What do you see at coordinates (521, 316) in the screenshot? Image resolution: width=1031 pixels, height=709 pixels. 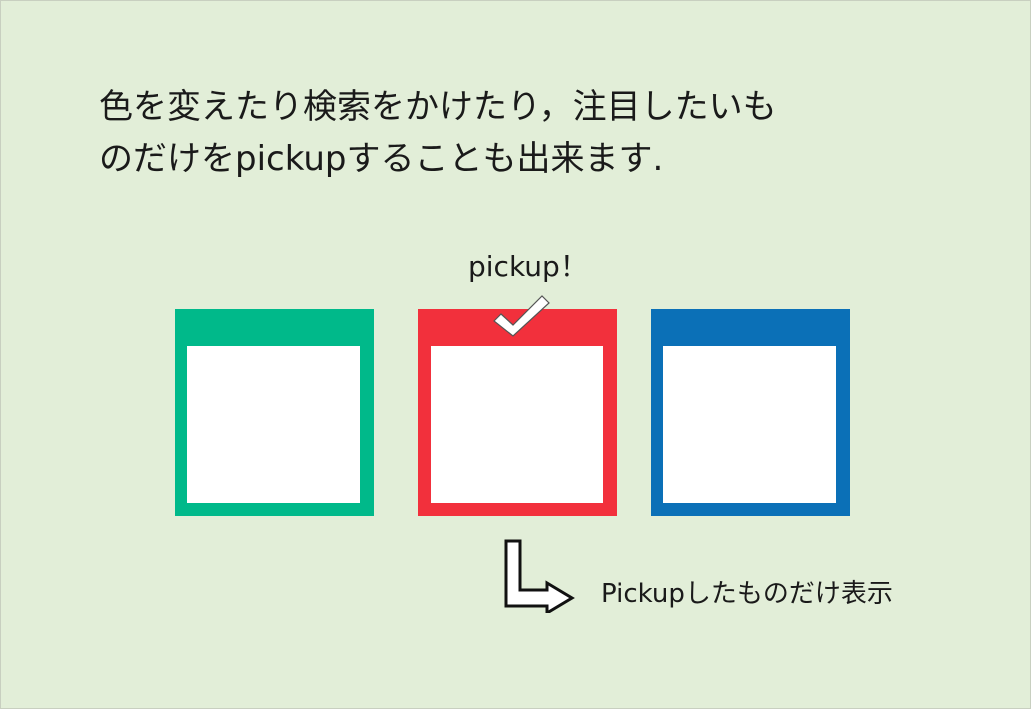 I see `checkmark-icon` at bounding box center [521, 316].